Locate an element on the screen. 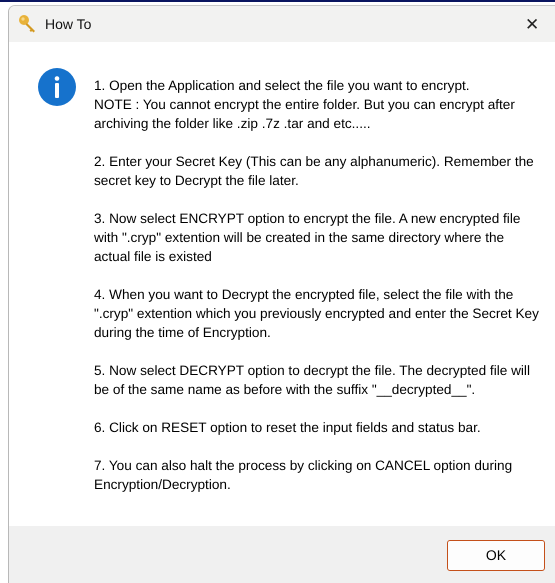 This screenshot has width=555, height=583. instruction-paragraph: 7. You can also halt the process by clicking on CANCEL option during Encryption/Decryption. is located at coordinates (304, 475).